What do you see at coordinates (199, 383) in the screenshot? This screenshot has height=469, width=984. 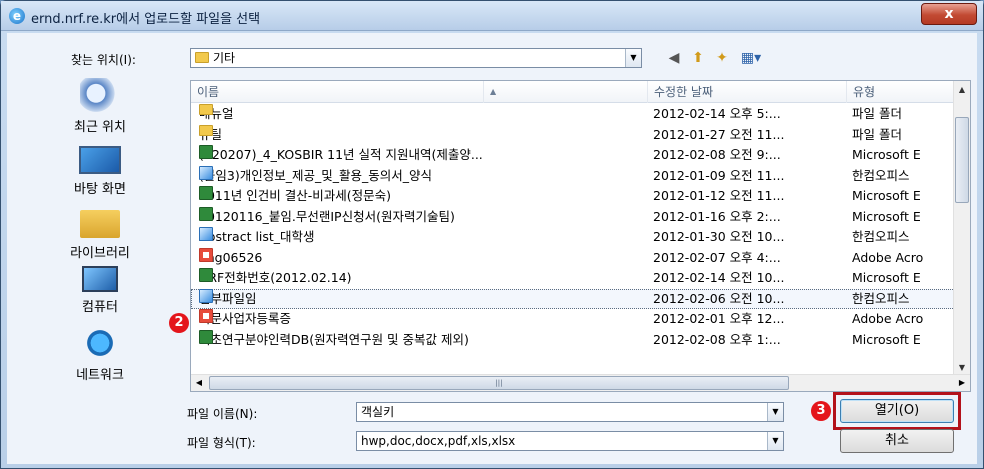 I see `scroll-left-icon: ◀` at bounding box center [199, 383].